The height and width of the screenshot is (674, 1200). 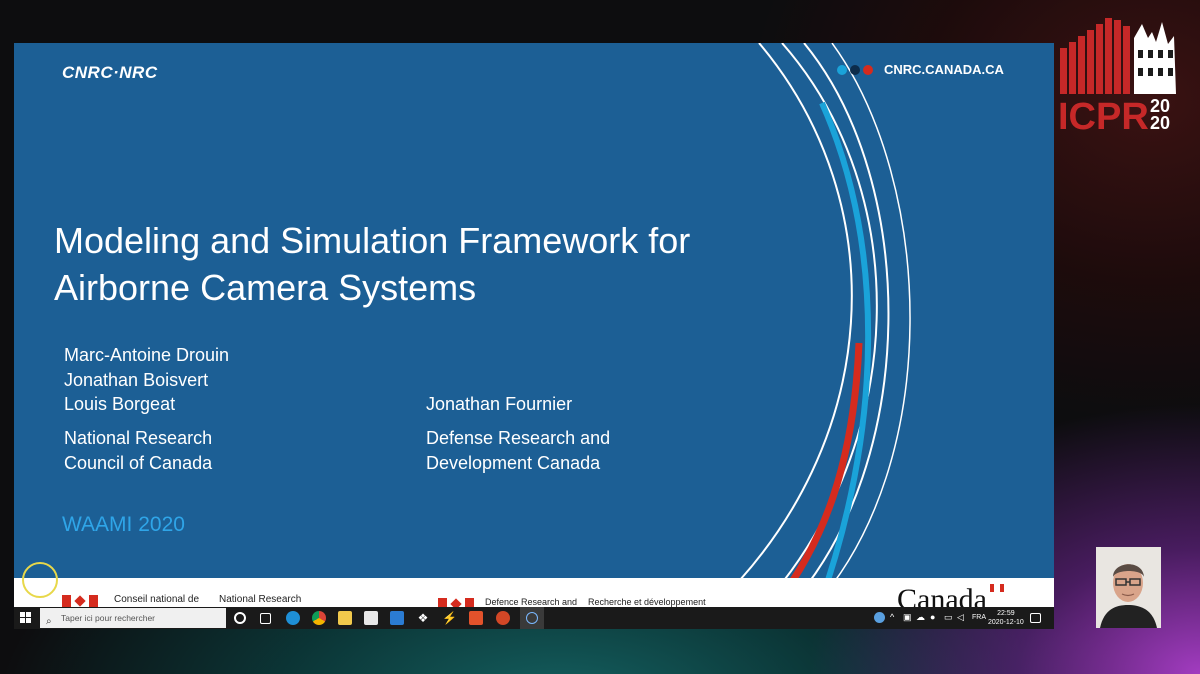 I want to click on system-clock: 22:59 2020-12-10, so click(x=1006, y=618).